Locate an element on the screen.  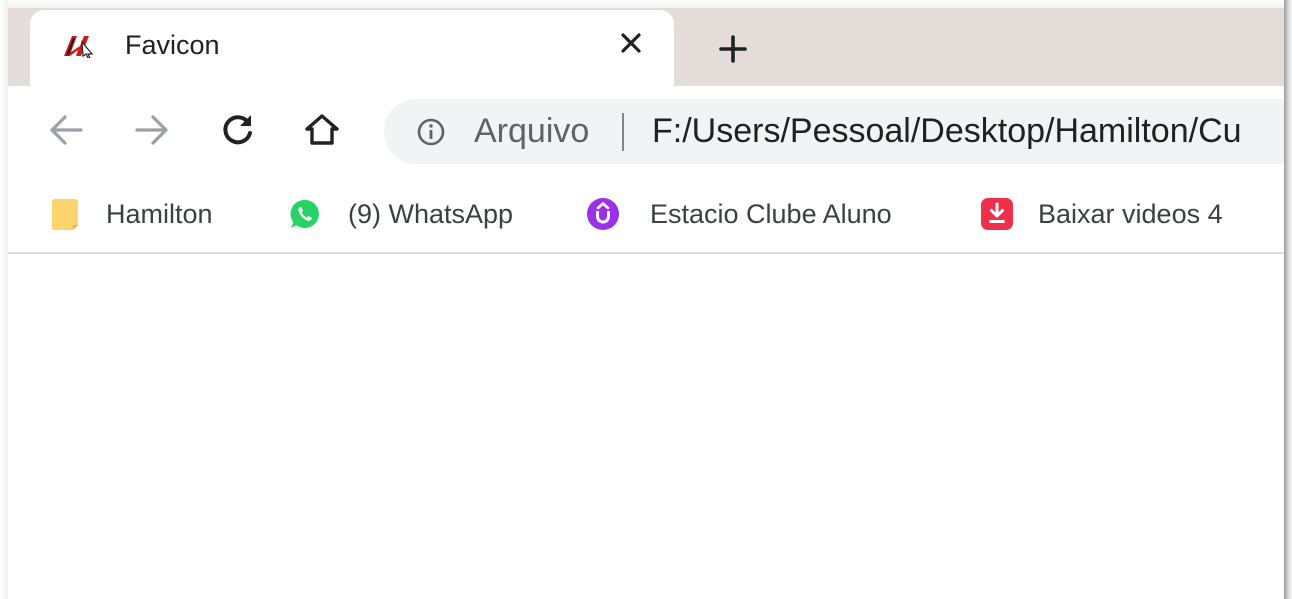
folder-icon is located at coordinates (65, 214).